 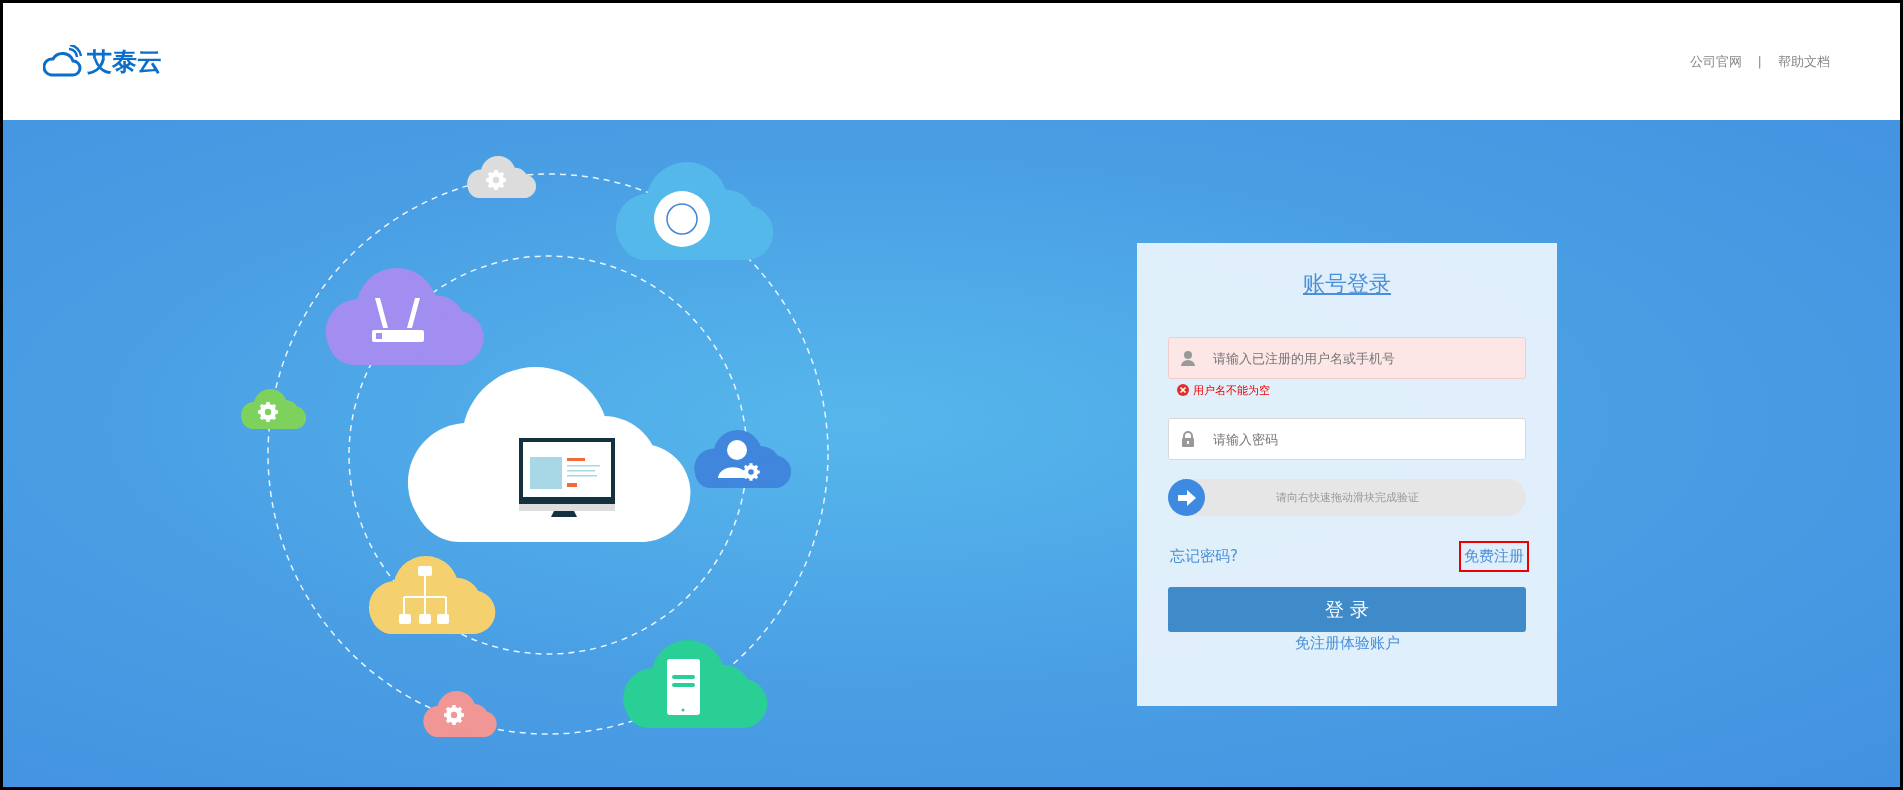 What do you see at coordinates (1347, 358) in the screenshot?
I see `username-field: 请输入已注册的用户名或手机号` at bounding box center [1347, 358].